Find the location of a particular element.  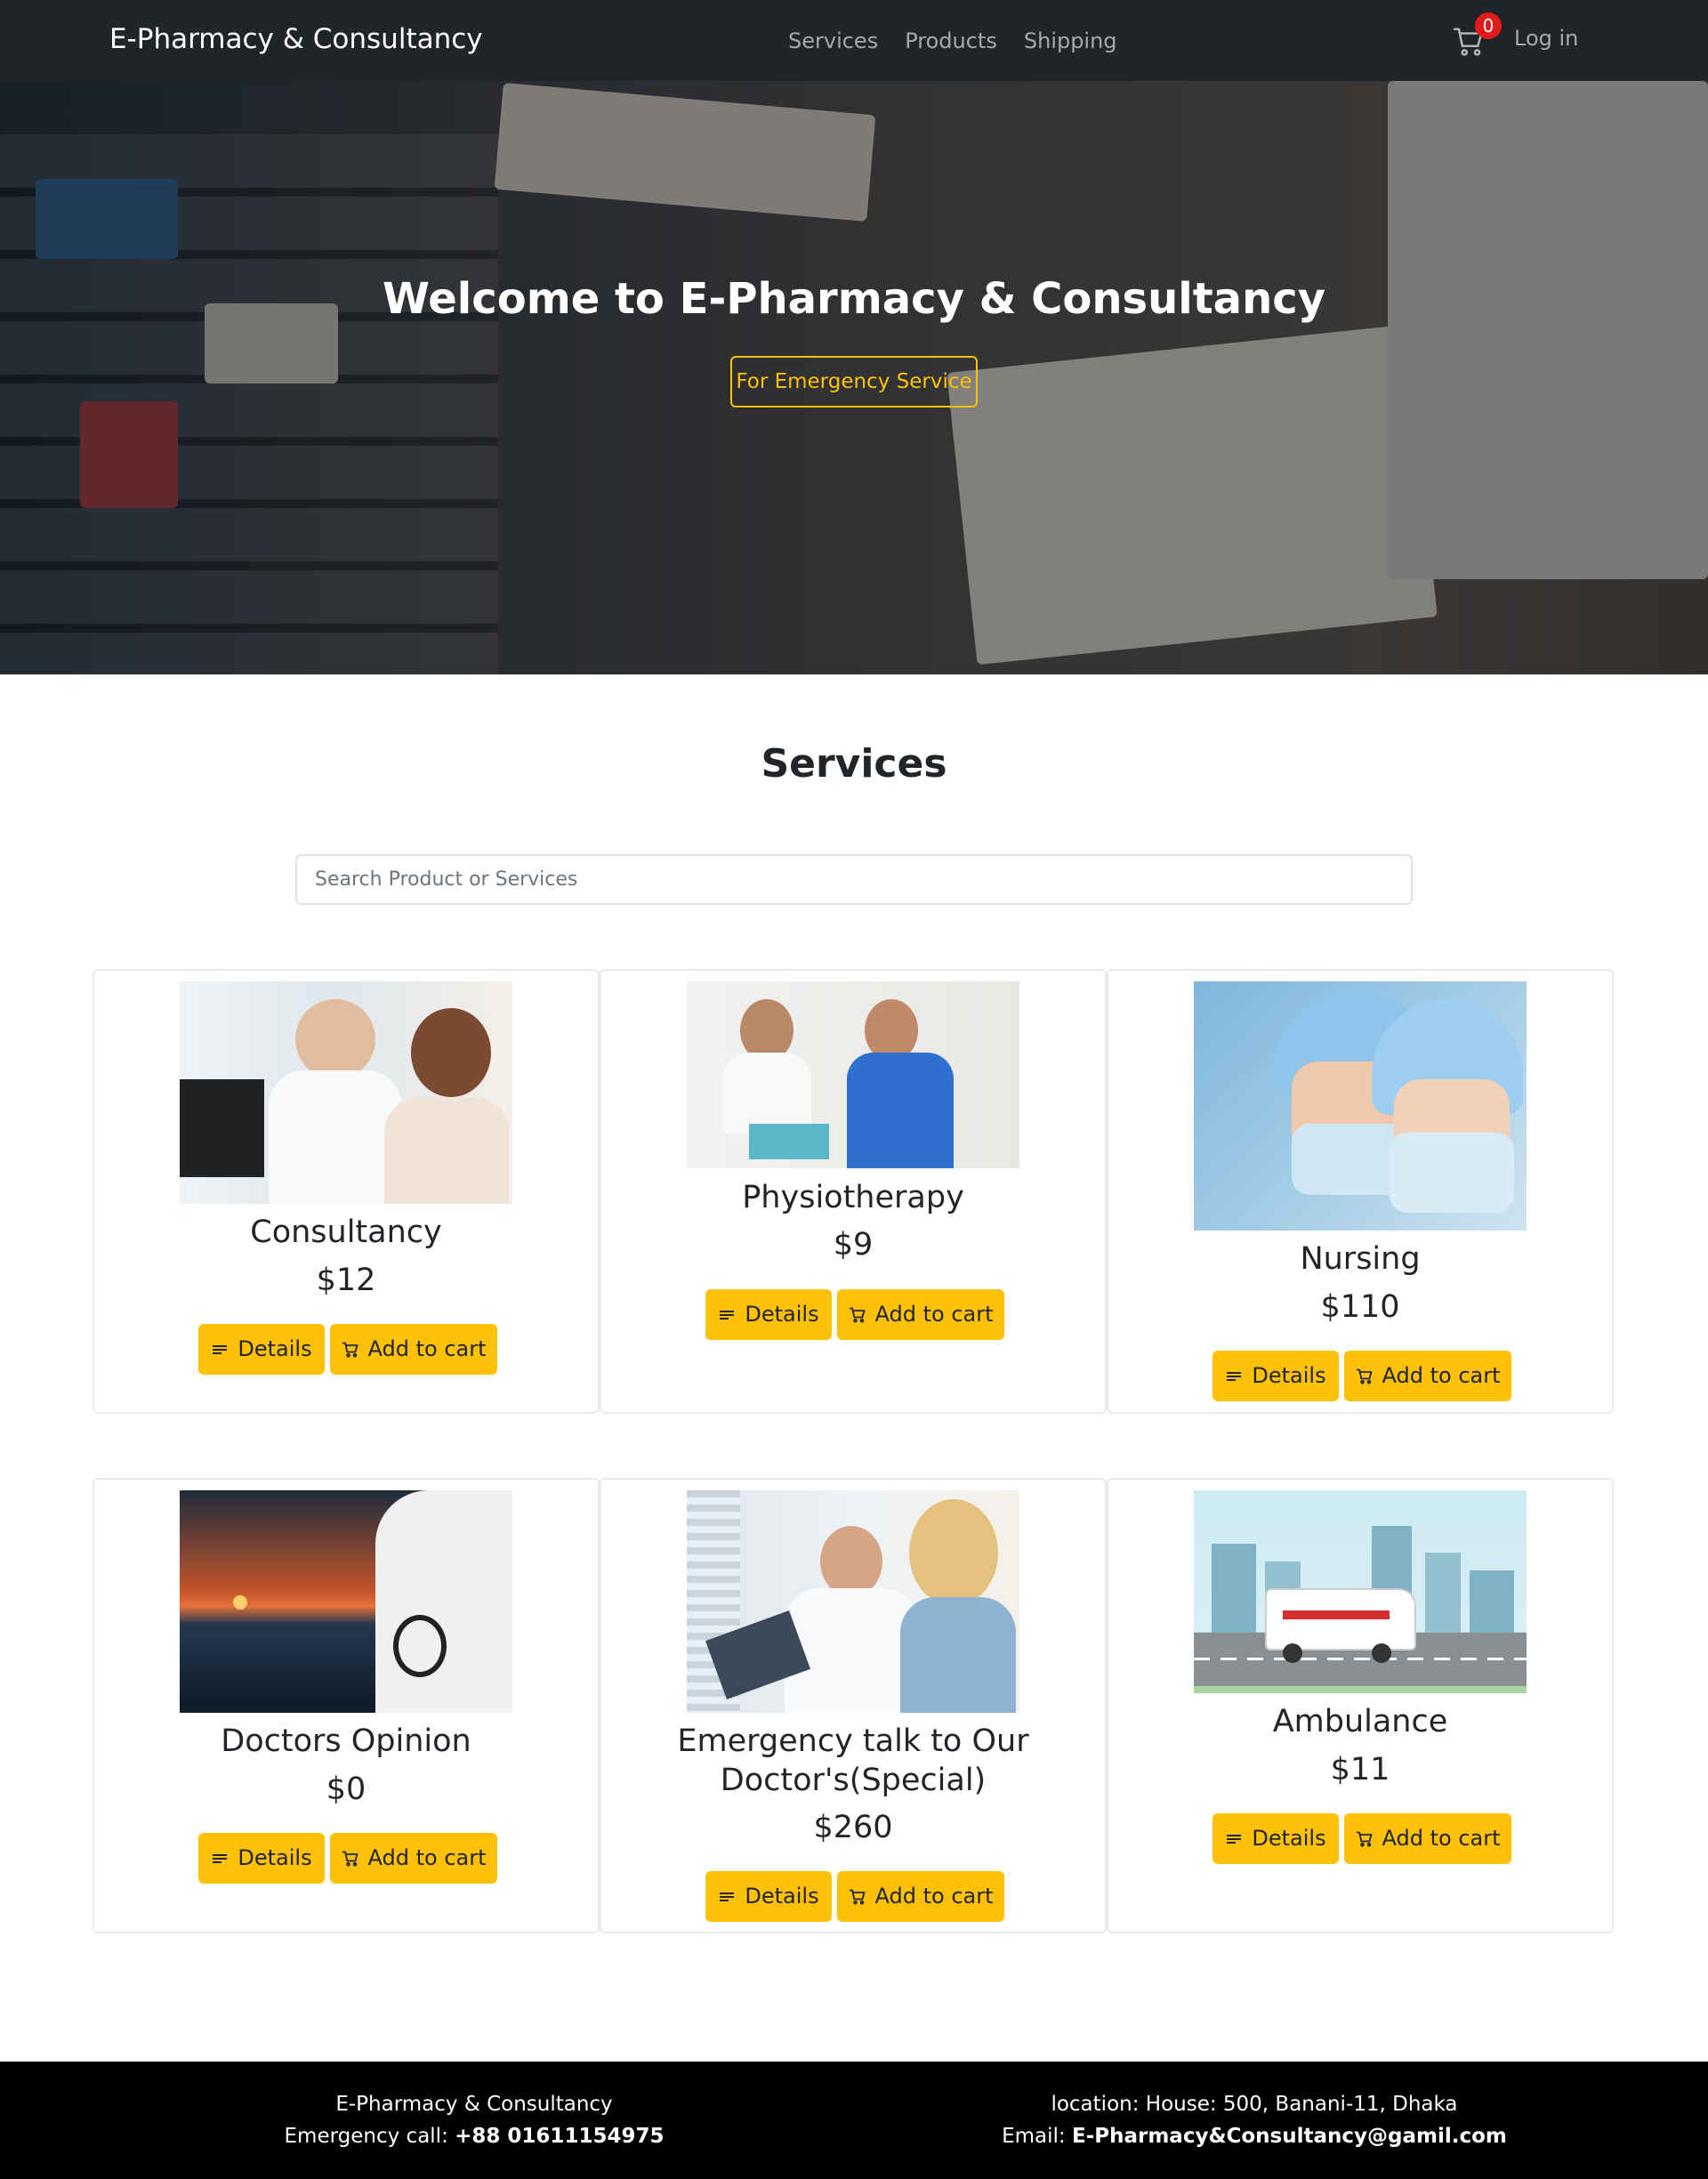

footer-email-address: E-Pharmacy&Consultancy@gamil.com is located at coordinates (1289, 2136).